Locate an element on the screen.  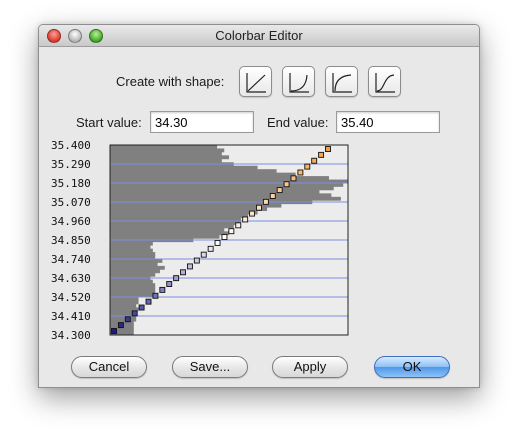
shape-s-curve-button is located at coordinates (384, 81).